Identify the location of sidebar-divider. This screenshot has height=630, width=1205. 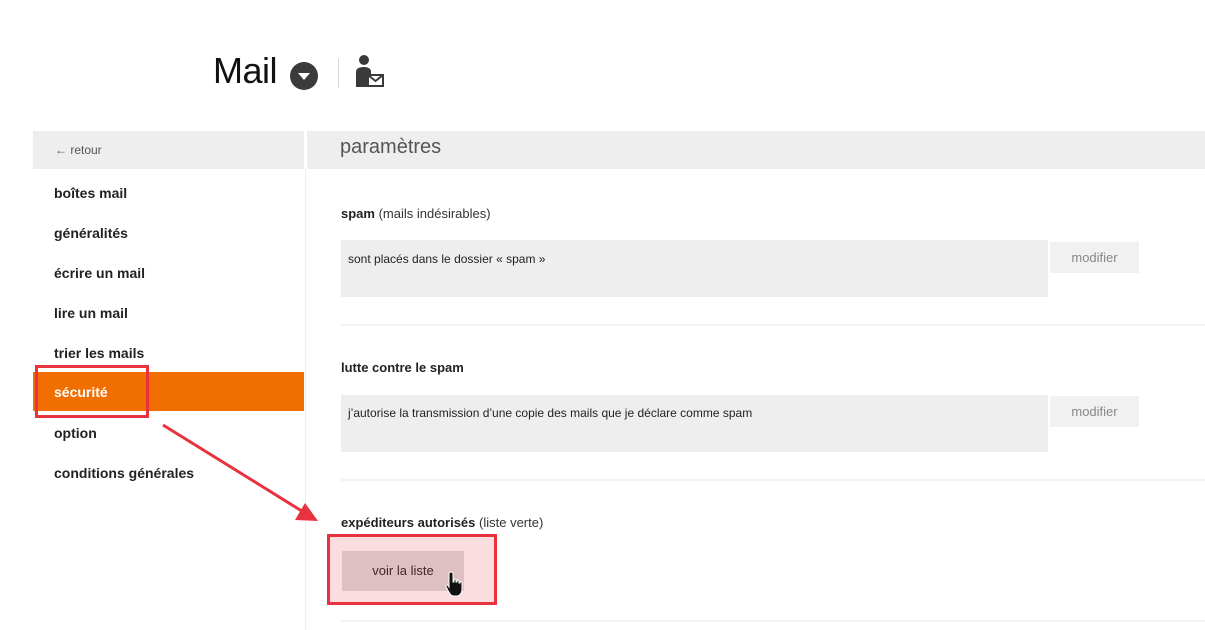
(305, 399).